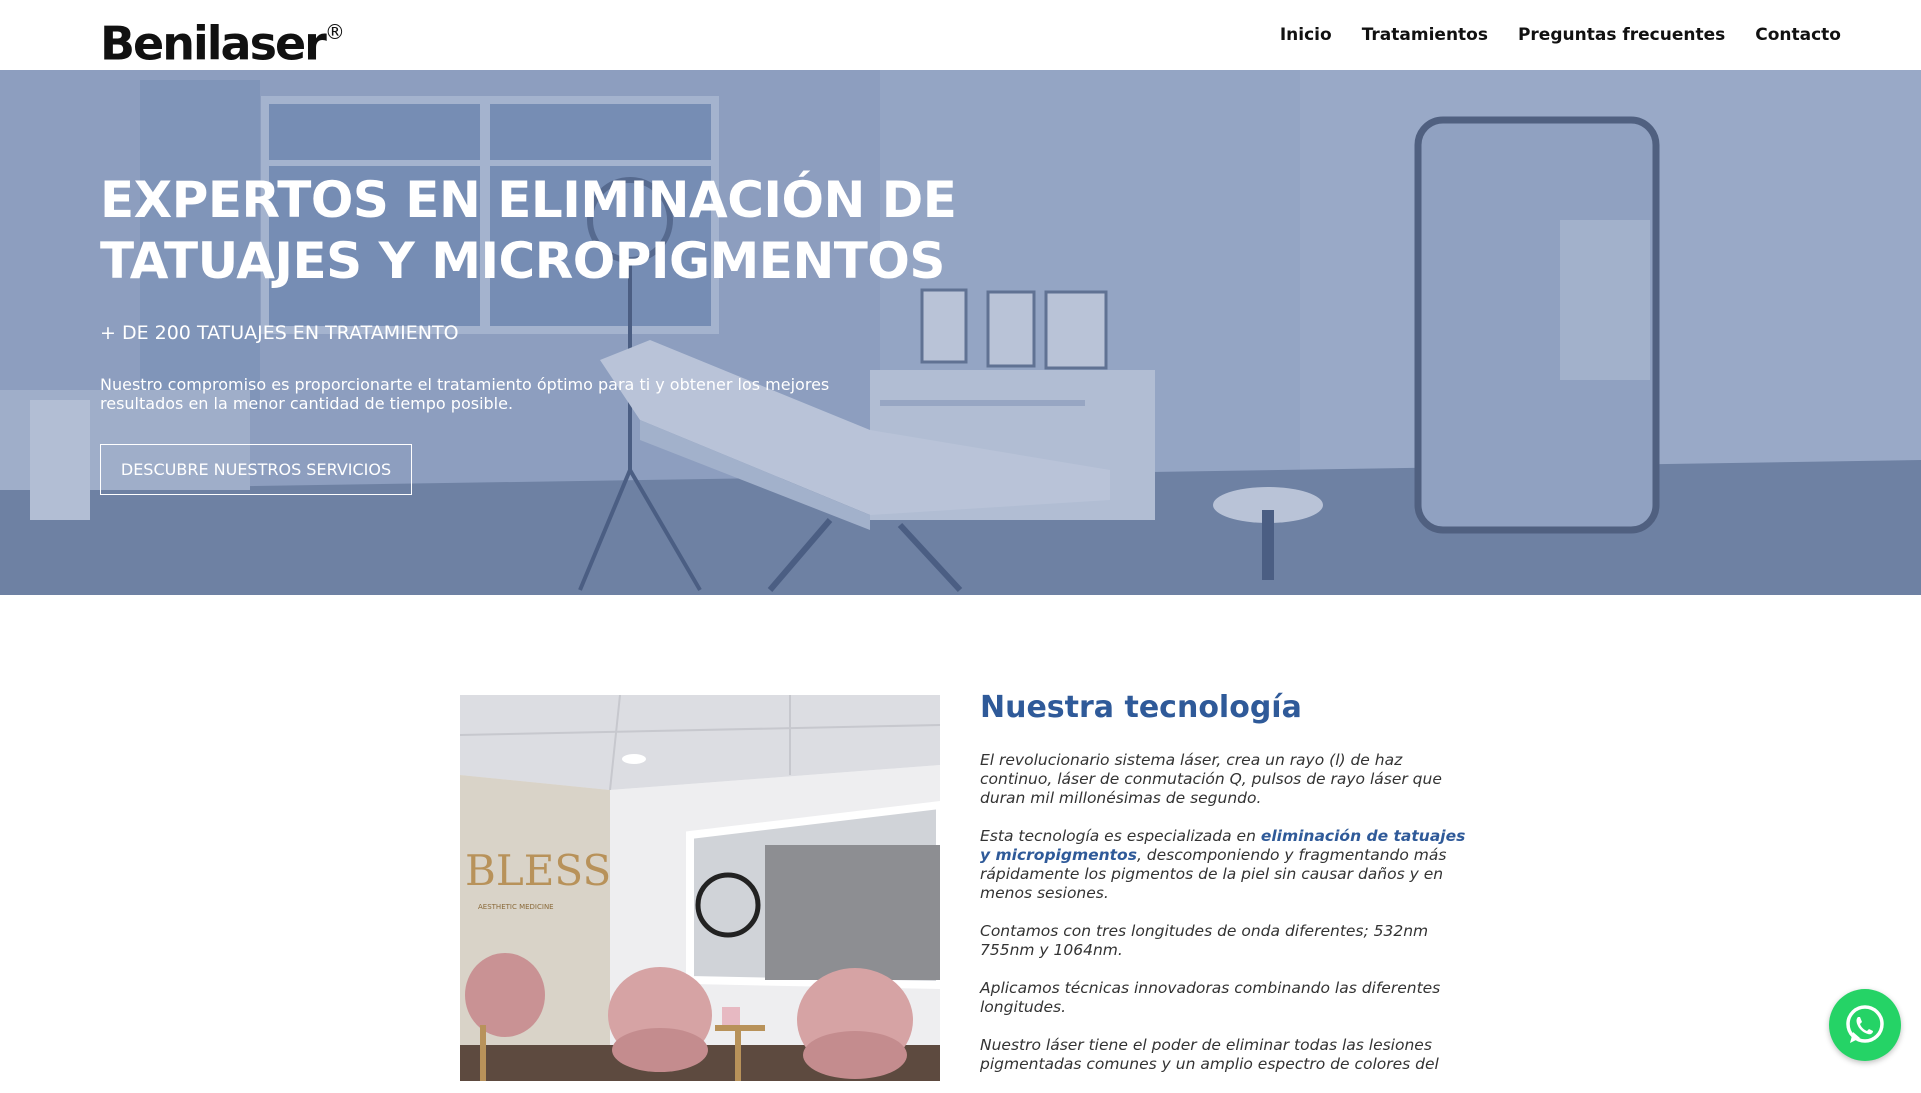 Image resolution: width=1921 pixels, height=1093 pixels. Describe the element at coordinates (522, 261) in the screenshot. I see `hero-title-line-2: TATUAJES Y MICROPIGMENTOS` at that location.